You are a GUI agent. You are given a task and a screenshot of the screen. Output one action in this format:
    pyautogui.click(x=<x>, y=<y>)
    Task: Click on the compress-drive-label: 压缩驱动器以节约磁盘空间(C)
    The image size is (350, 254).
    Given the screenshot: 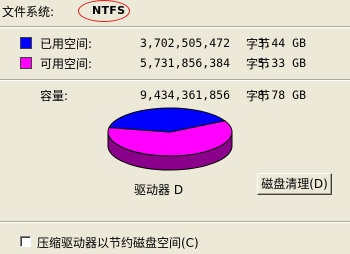 What is the action you would take?
    pyautogui.click(x=118, y=242)
    